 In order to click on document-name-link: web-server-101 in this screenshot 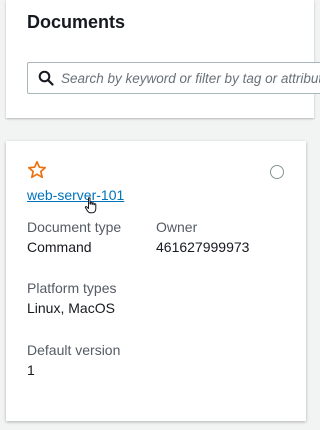, I will do `click(75, 195)`.